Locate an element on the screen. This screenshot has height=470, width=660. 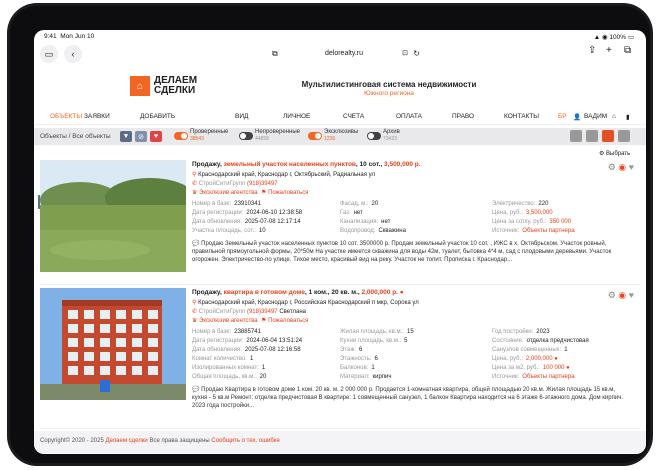
nav-objects: ОБЪЕКТЫ is located at coordinates (66, 116).